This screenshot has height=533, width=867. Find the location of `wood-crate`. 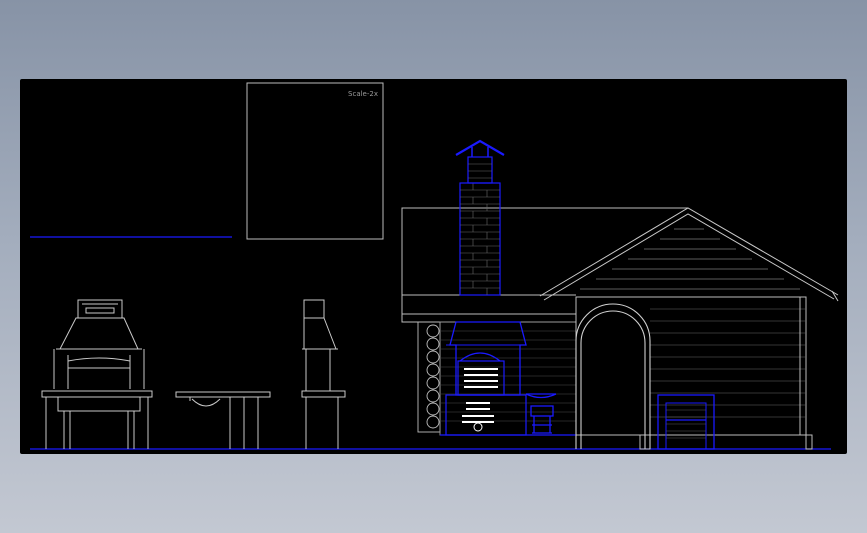

wood-crate is located at coordinates (686, 422).